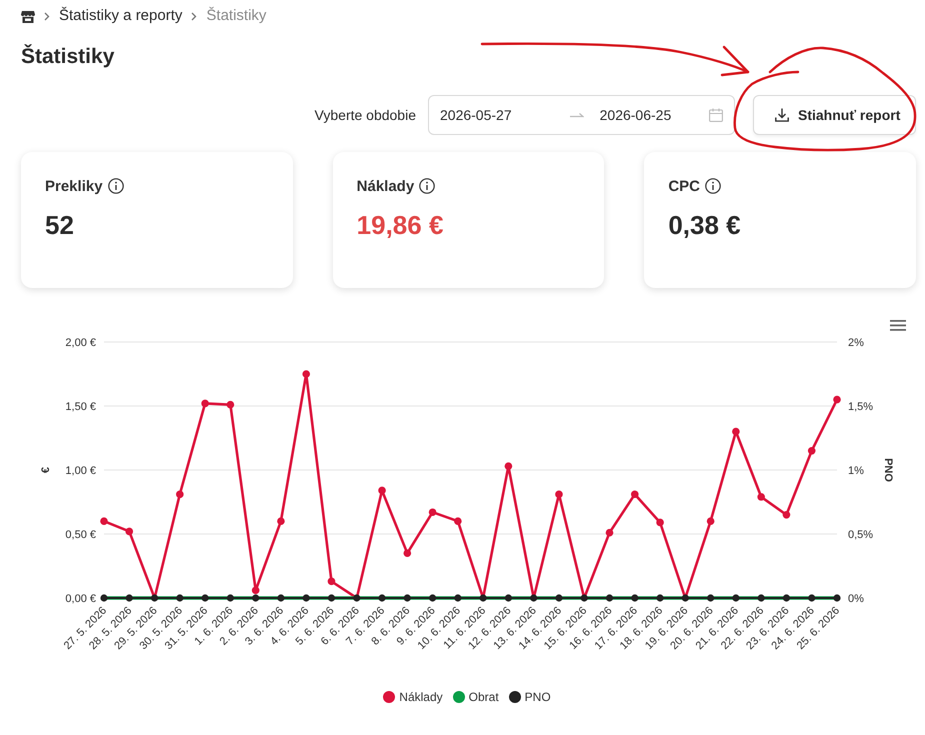 This screenshot has width=925, height=735. What do you see at coordinates (80, 471) in the screenshot?
I see `axis-tick-label: 1,00 €` at bounding box center [80, 471].